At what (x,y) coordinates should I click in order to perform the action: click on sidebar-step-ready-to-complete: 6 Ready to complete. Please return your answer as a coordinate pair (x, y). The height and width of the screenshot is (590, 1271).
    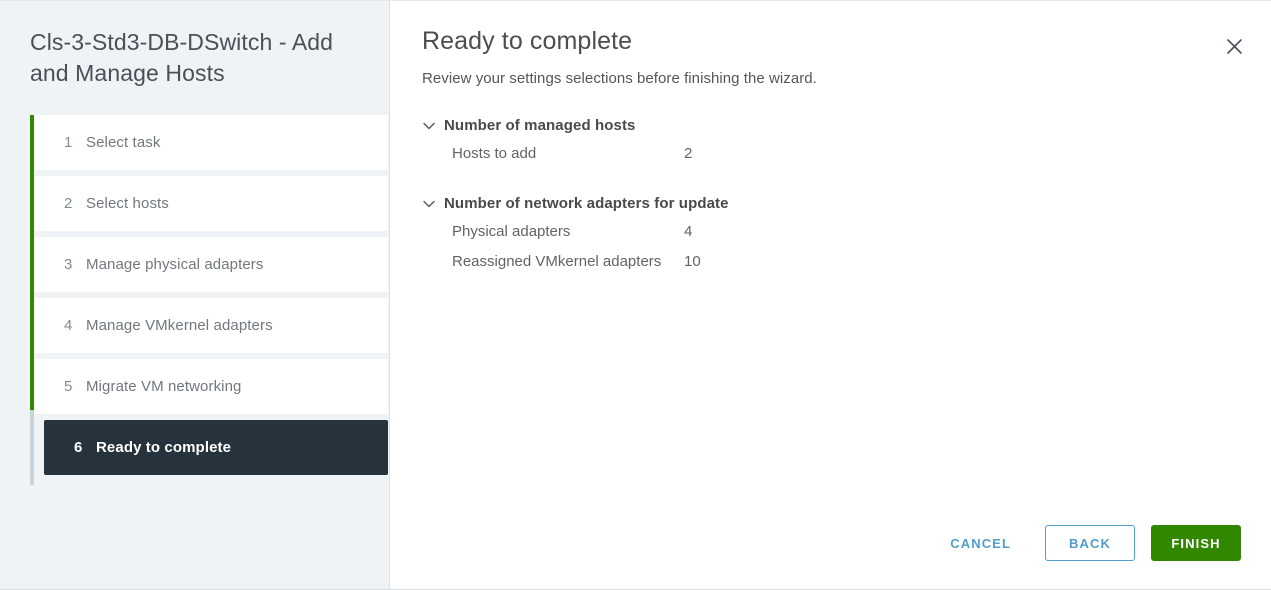
    Looking at the image, I should click on (216, 447).